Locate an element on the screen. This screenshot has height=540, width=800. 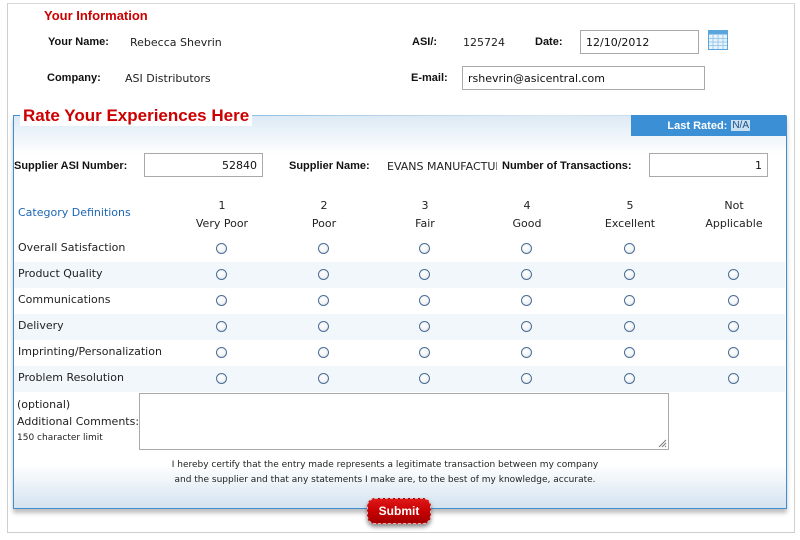
last-rated-bar: Last Rated: N/A is located at coordinates (708, 125).